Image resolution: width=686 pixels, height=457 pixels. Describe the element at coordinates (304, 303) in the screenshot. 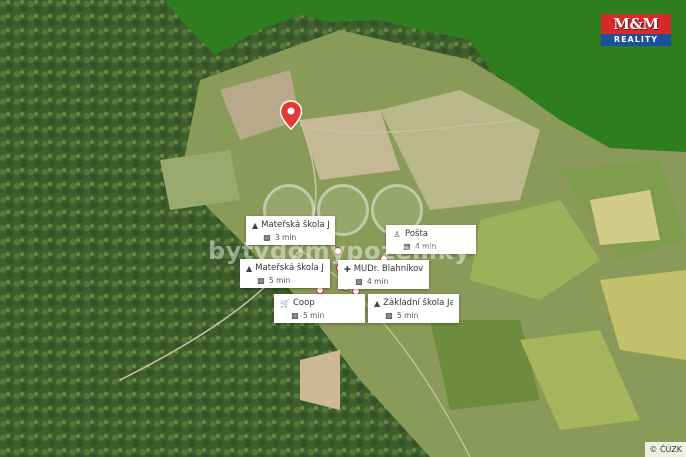

I see `poi-name: Coop` at that location.